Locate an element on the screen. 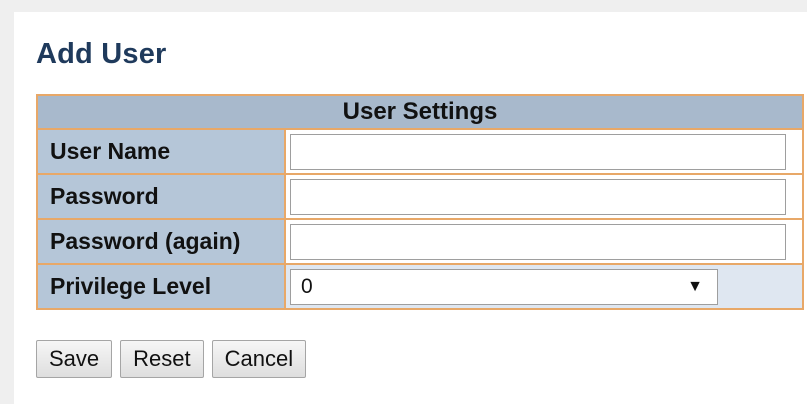 The height and width of the screenshot is (404, 807). privilege-level-cell: 0 ▼ is located at coordinates (544, 286).